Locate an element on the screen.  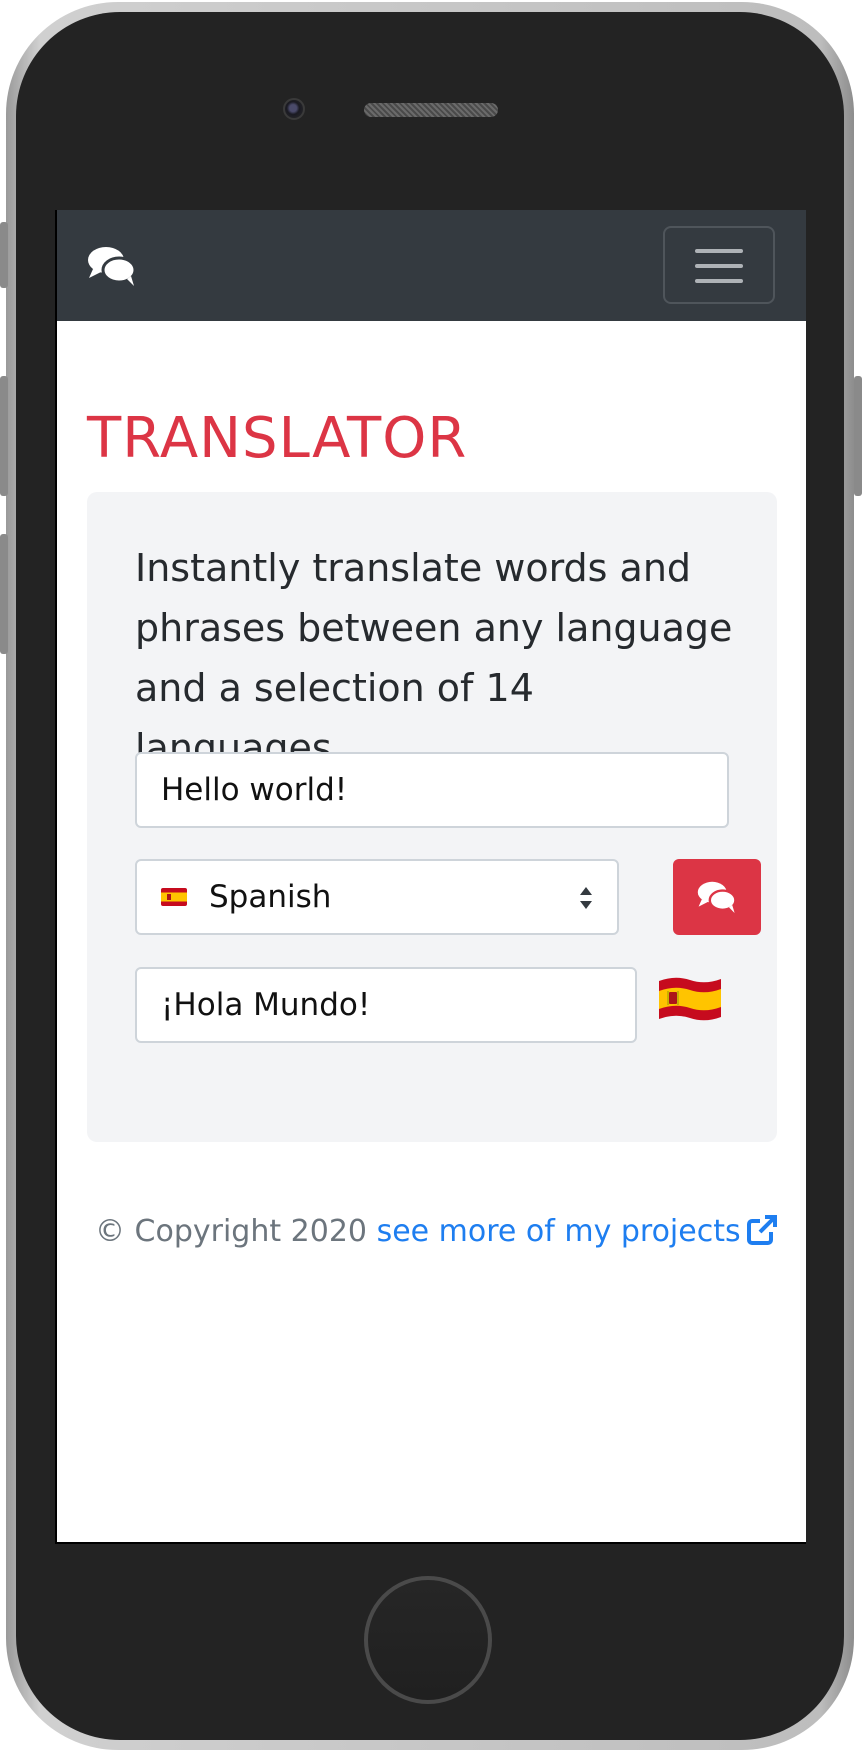
select-caret-icon is located at coordinates (586, 898).